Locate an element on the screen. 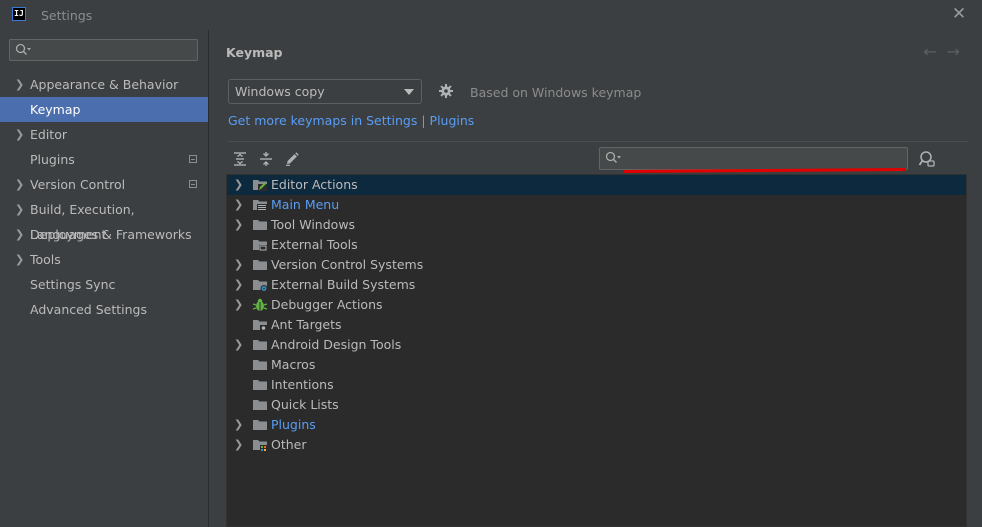  sidebar-item-label: Plugins is located at coordinates (52, 159).